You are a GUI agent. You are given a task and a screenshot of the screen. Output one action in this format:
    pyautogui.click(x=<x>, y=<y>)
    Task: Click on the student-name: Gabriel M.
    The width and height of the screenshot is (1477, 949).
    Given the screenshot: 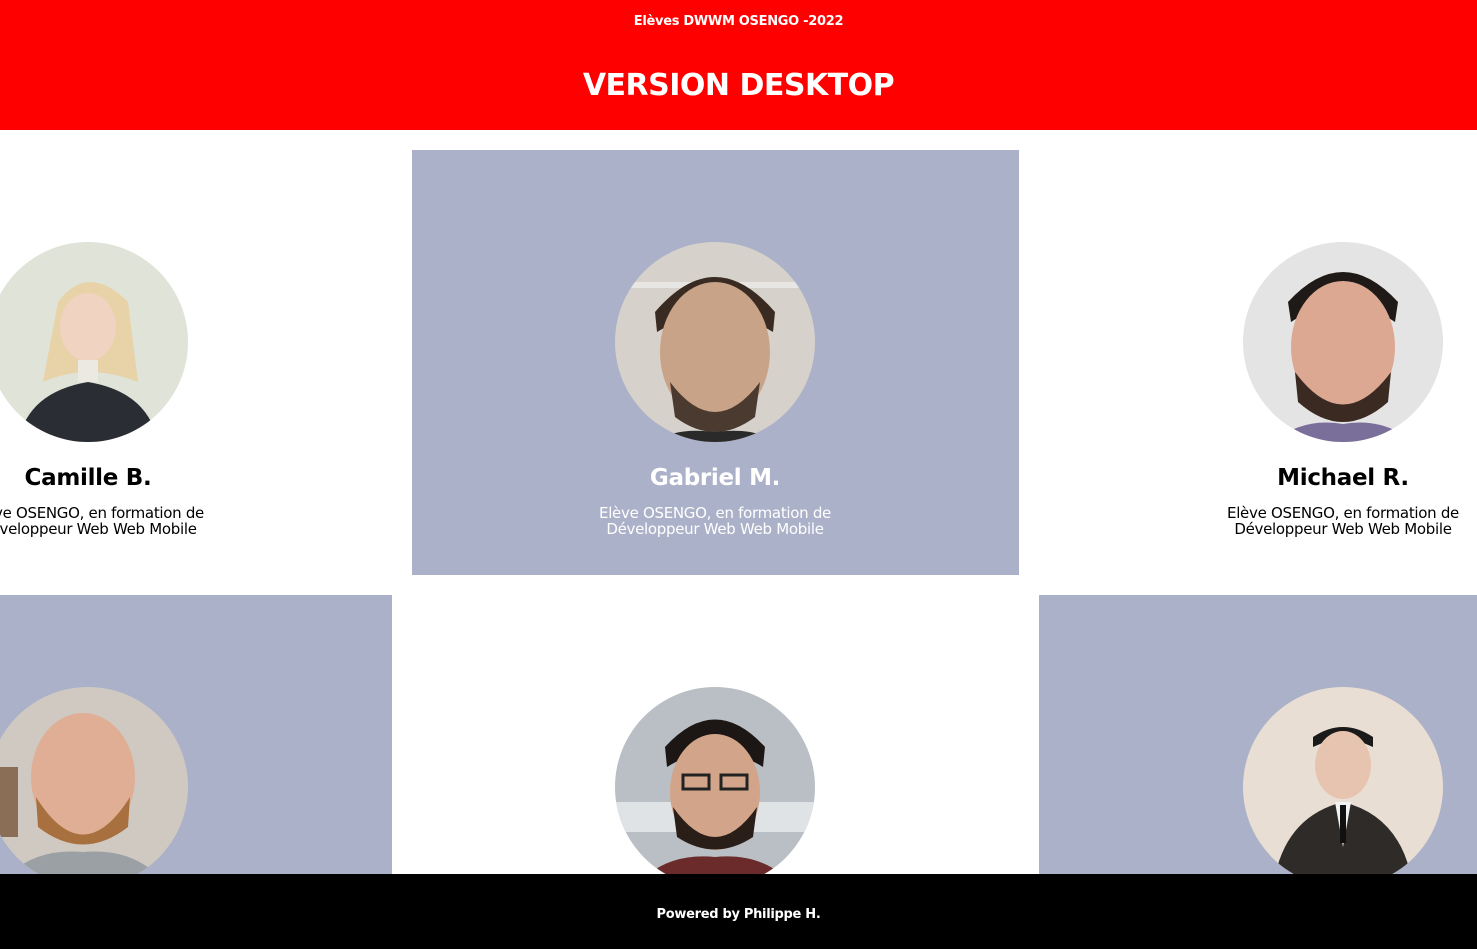 What is the action you would take?
    pyautogui.click(x=715, y=478)
    